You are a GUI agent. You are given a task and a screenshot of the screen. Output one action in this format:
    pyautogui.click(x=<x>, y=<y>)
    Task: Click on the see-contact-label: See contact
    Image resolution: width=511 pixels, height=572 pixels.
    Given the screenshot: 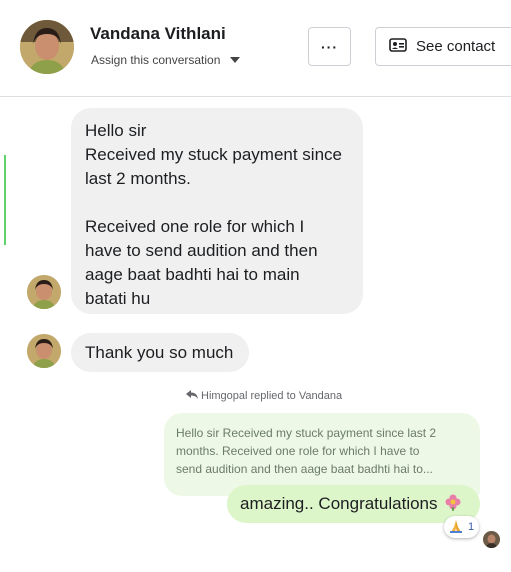 What is the action you would take?
    pyautogui.click(x=456, y=46)
    